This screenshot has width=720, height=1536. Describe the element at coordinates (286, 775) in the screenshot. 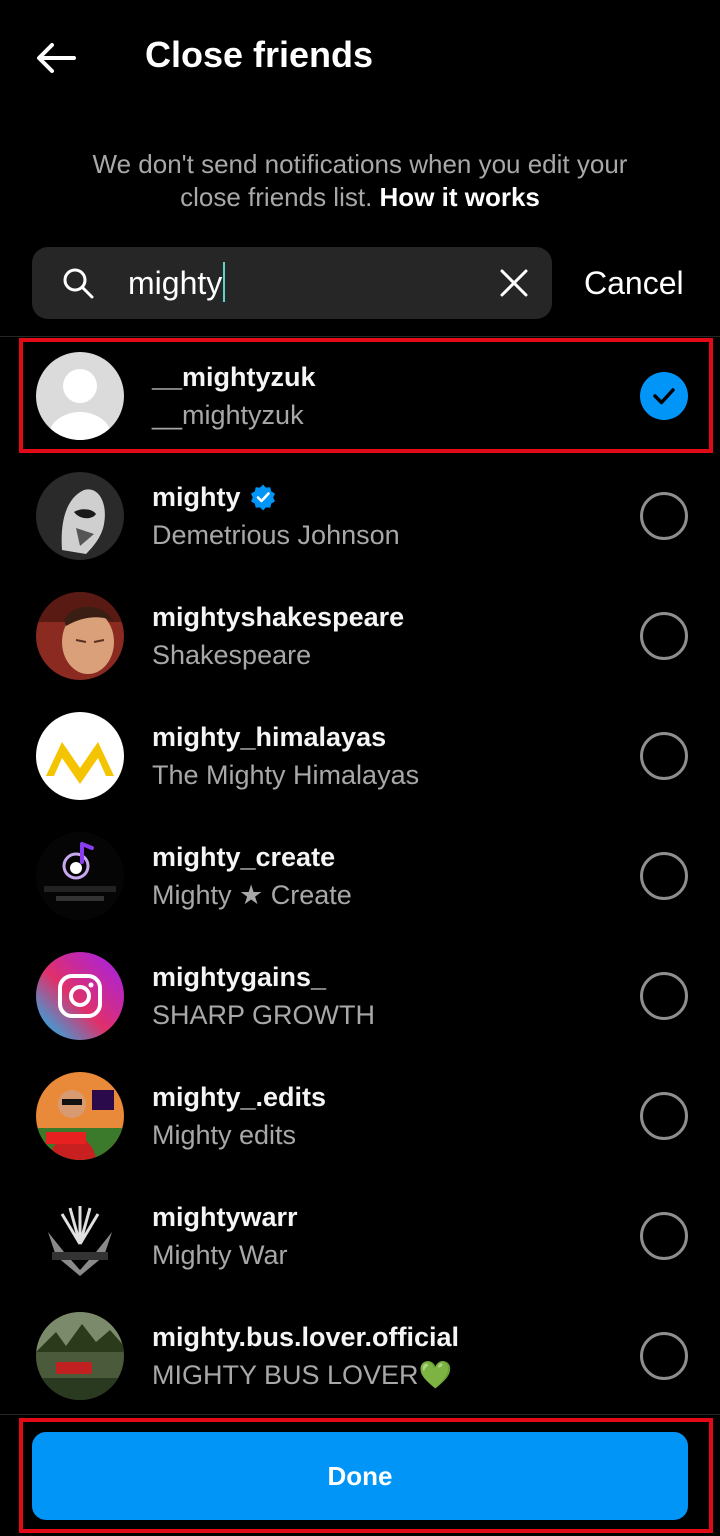

I see `full-name: The Mighty Himalayas` at that location.